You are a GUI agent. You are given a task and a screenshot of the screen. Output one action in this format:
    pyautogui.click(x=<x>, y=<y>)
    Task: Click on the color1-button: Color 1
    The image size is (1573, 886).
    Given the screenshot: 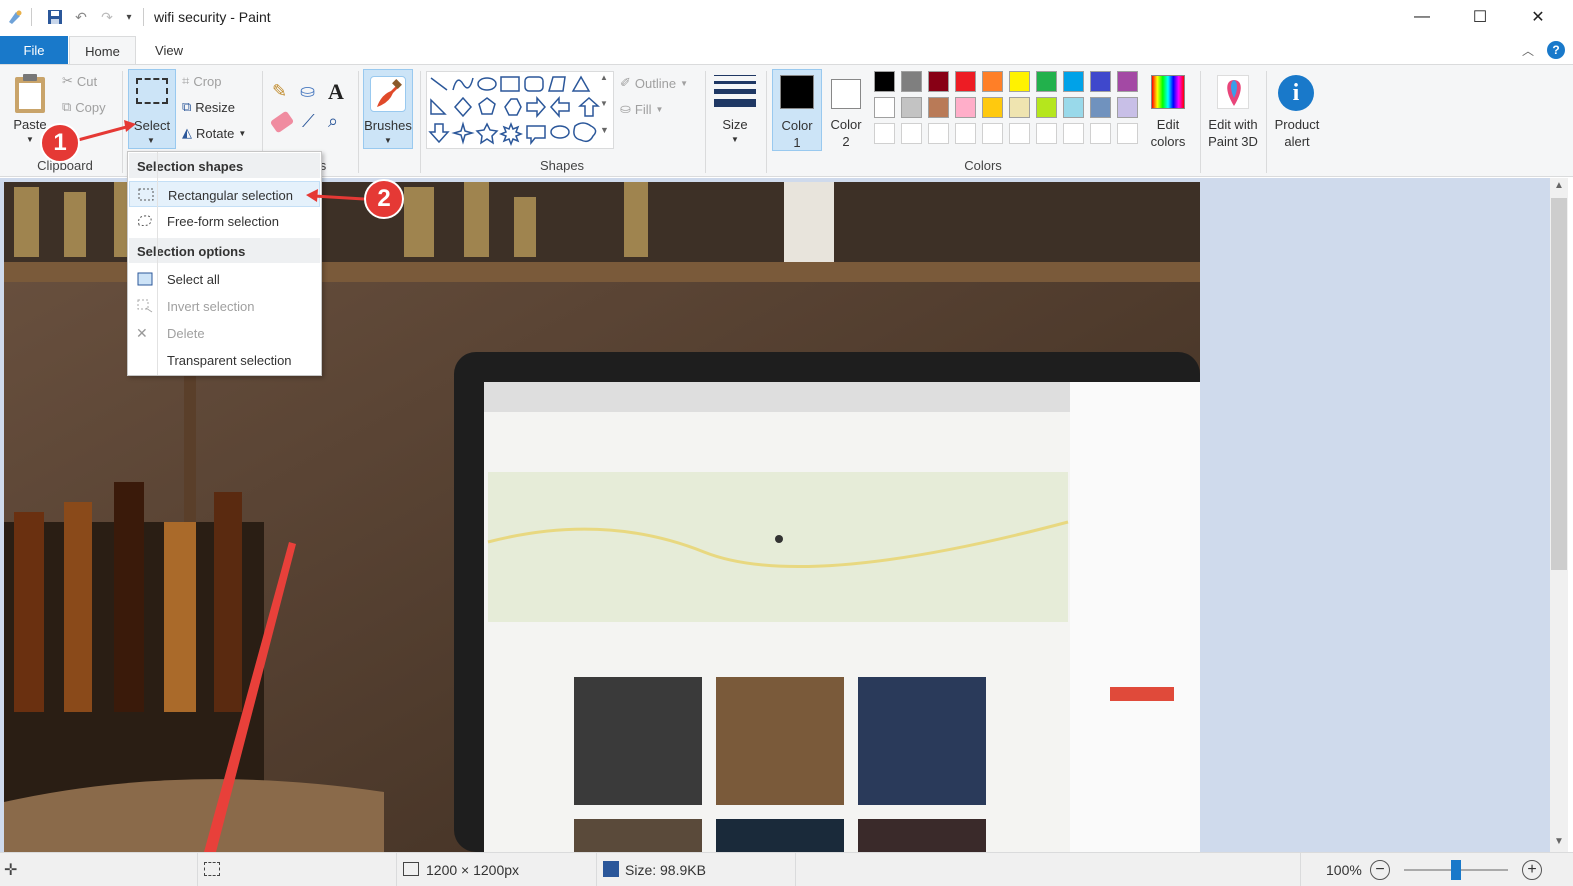 What is the action you would take?
    pyautogui.click(x=797, y=110)
    